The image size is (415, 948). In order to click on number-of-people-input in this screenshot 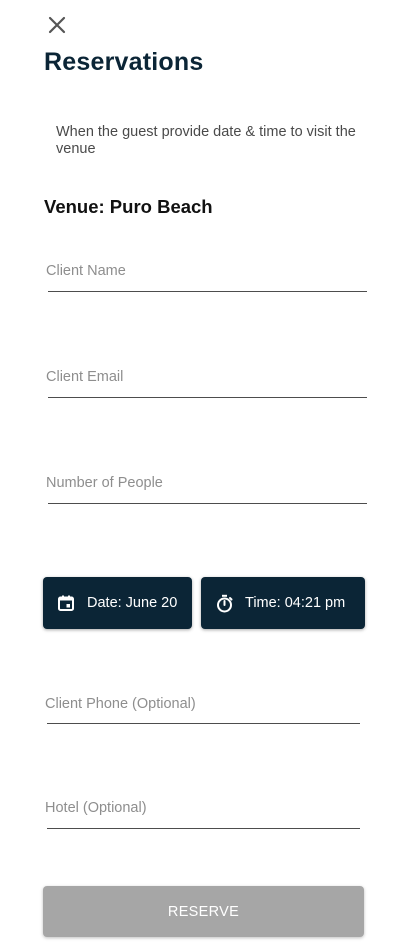, I will do `click(206, 483)`.